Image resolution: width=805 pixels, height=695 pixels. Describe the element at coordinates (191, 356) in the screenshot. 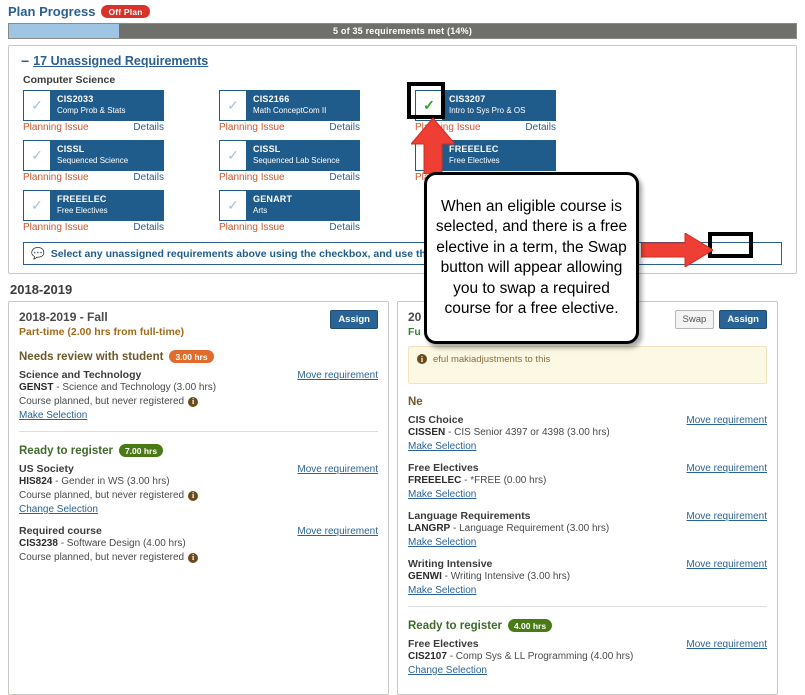

I see `section-hours-badge: 3.00 hrs` at that location.